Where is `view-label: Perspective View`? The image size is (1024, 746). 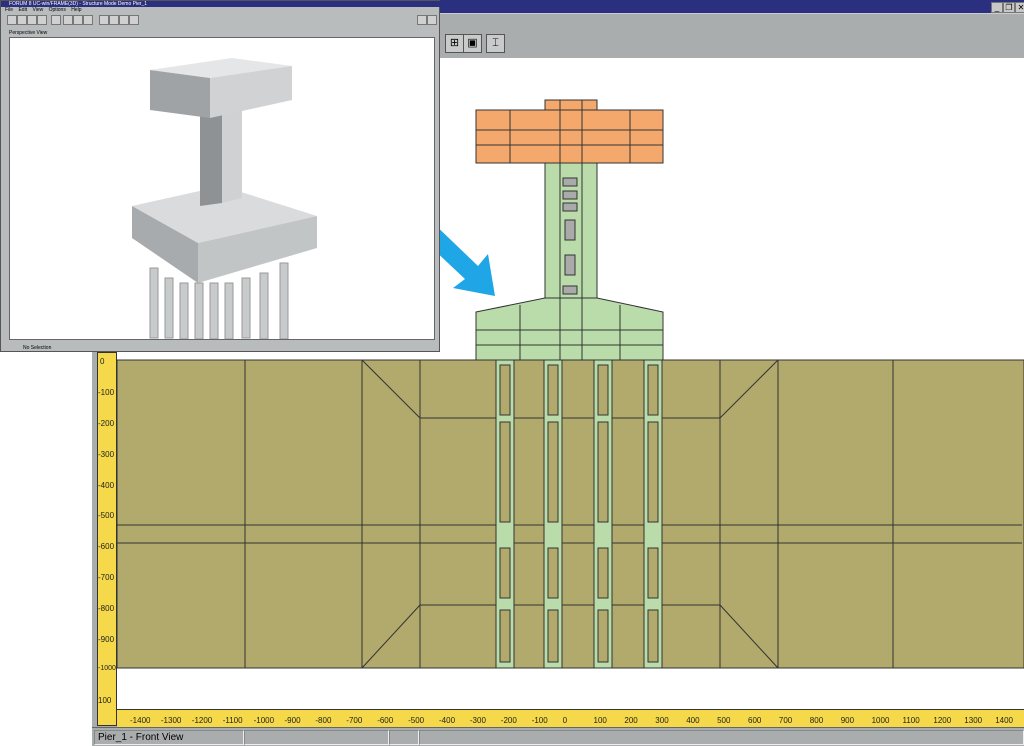 view-label: Perspective View is located at coordinates (28, 33).